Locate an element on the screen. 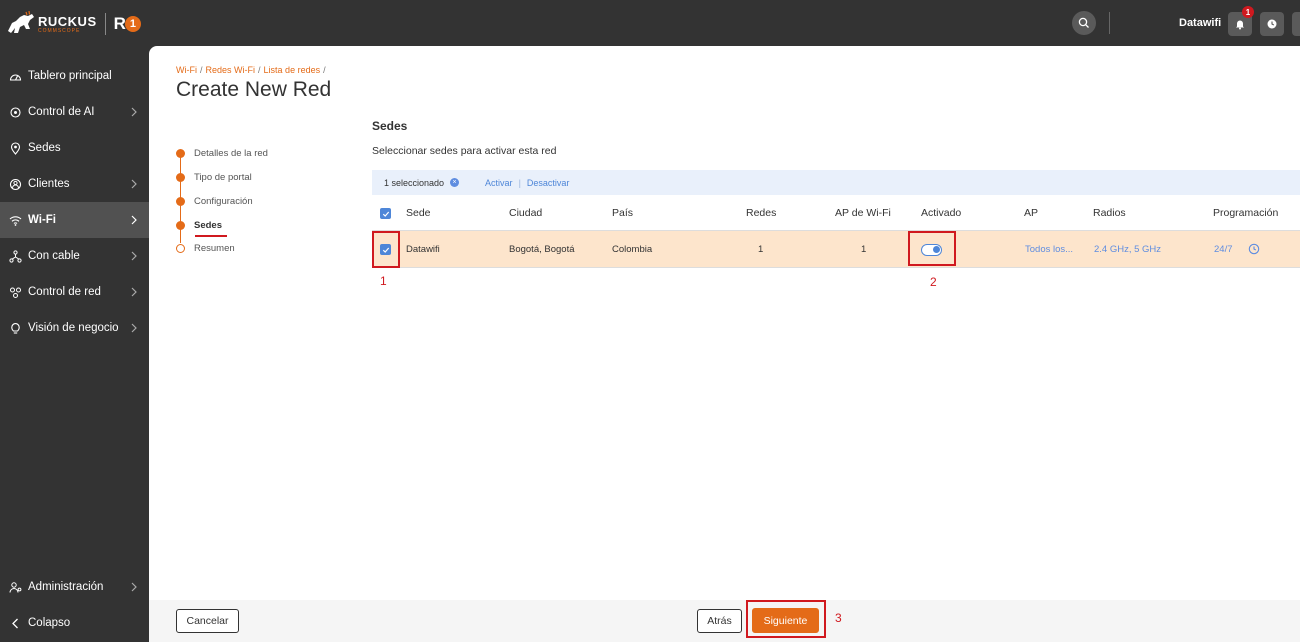 This screenshot has width=1300, height=642. section-title: Sedes is located at coordinates (390, 126).